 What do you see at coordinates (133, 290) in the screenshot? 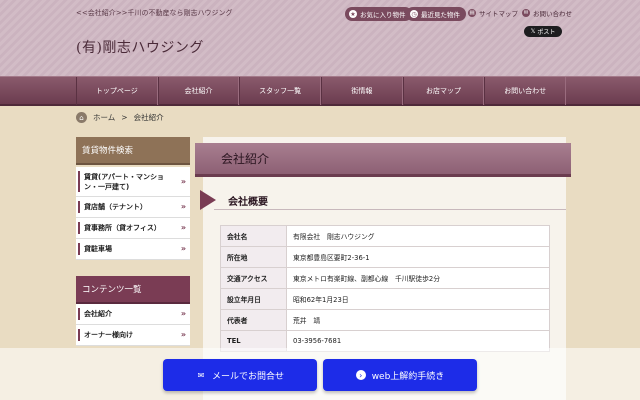
I see `sidebar-content-heading: コンテンツ一覧` at bounding box center [133, 290].